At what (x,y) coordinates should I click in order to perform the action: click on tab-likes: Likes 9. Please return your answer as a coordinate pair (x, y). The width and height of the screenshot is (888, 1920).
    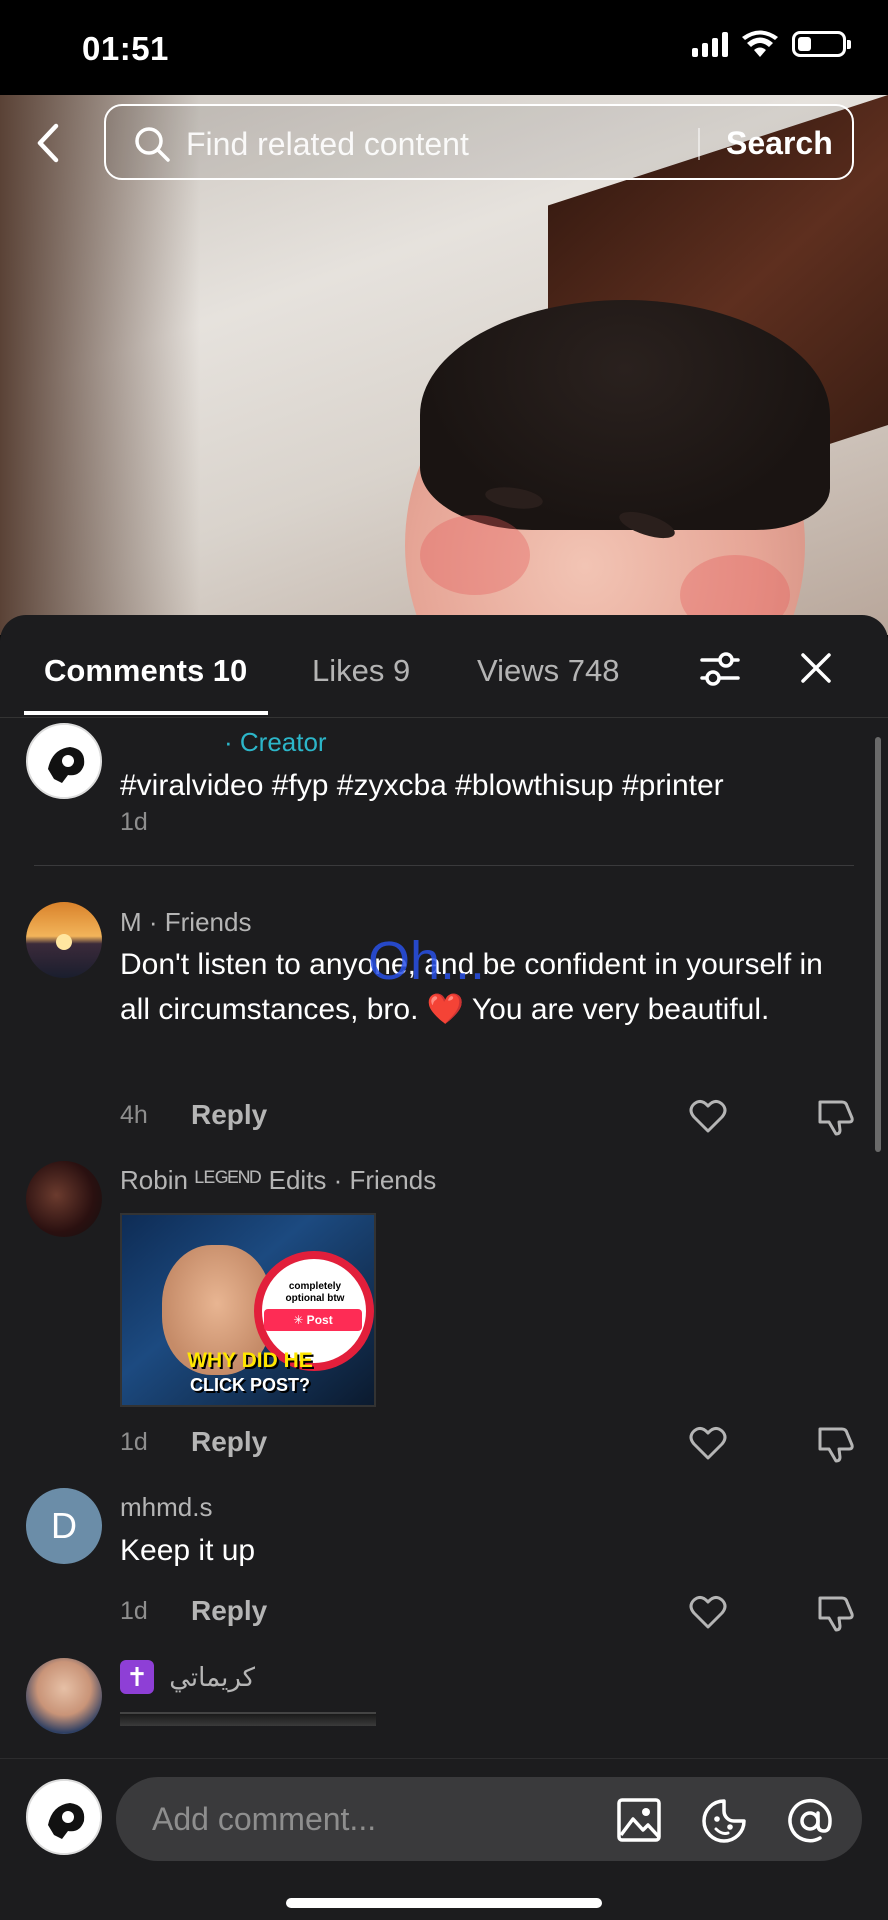
    Looking at the image, I should click on (361, 671).